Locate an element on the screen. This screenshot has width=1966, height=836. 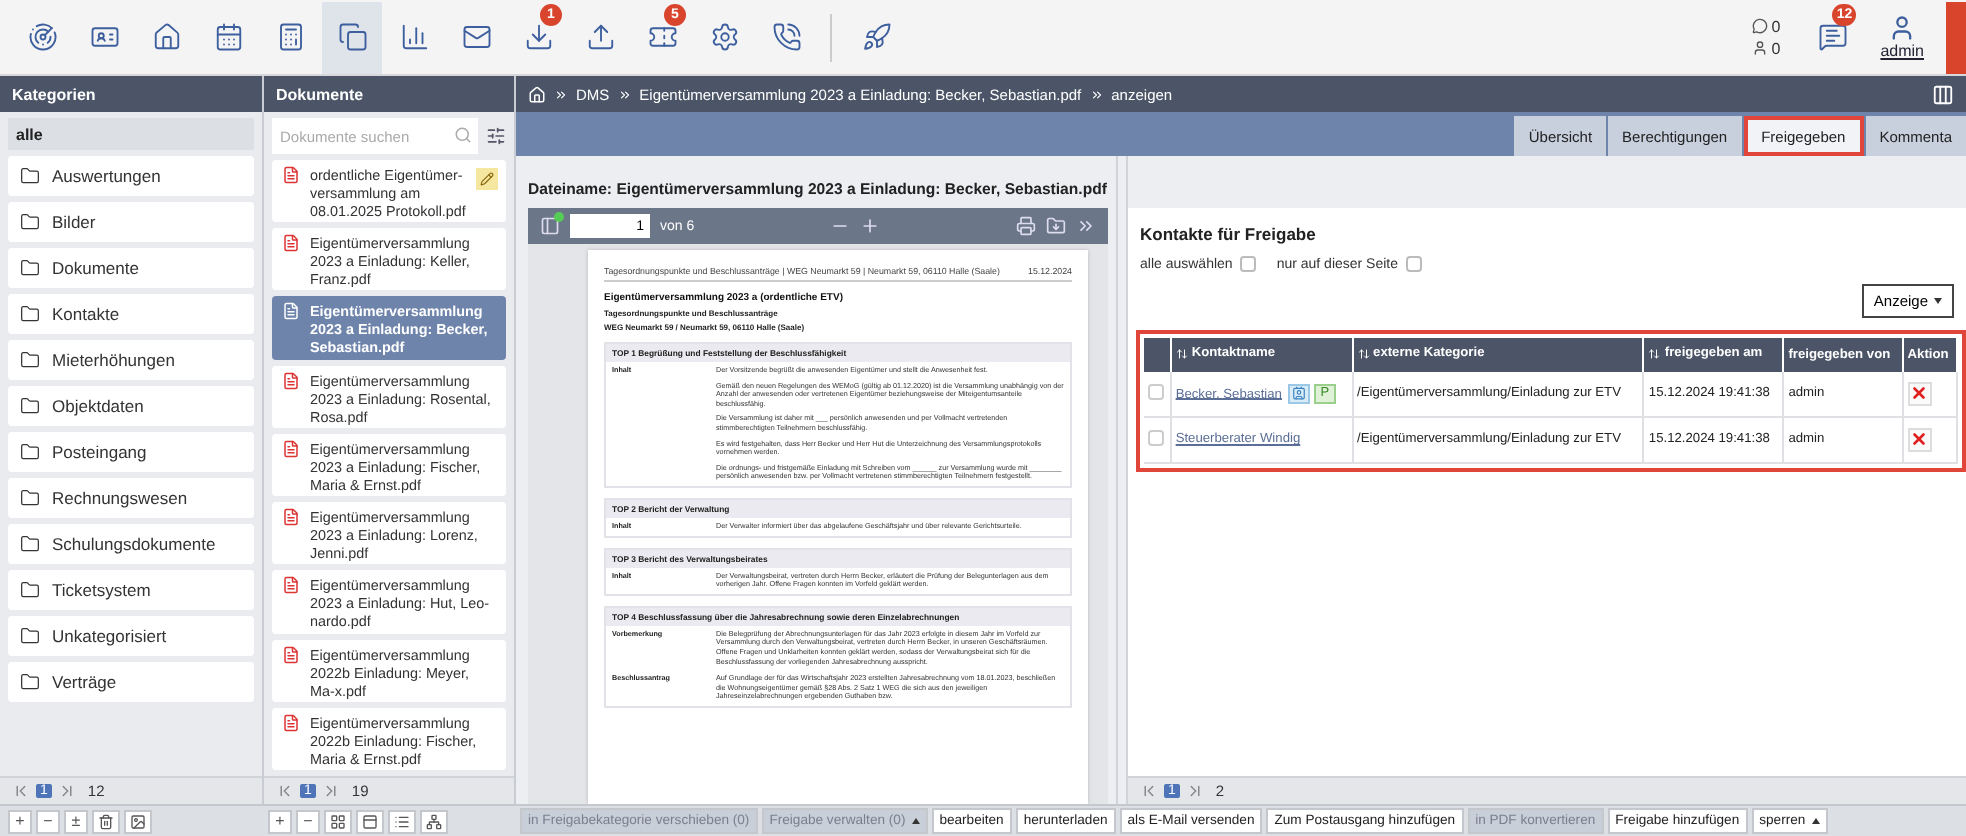
category-label: Verträge is located at coordinates (84, 682).